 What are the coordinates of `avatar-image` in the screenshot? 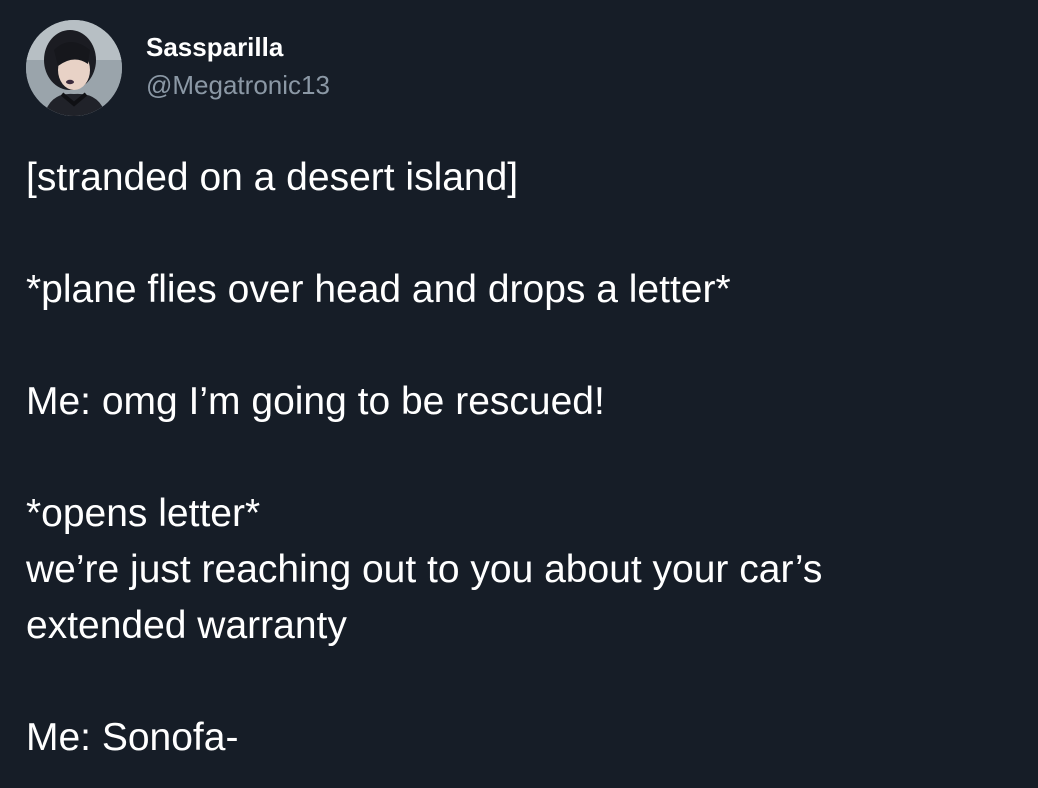 It's located at (74, 68).